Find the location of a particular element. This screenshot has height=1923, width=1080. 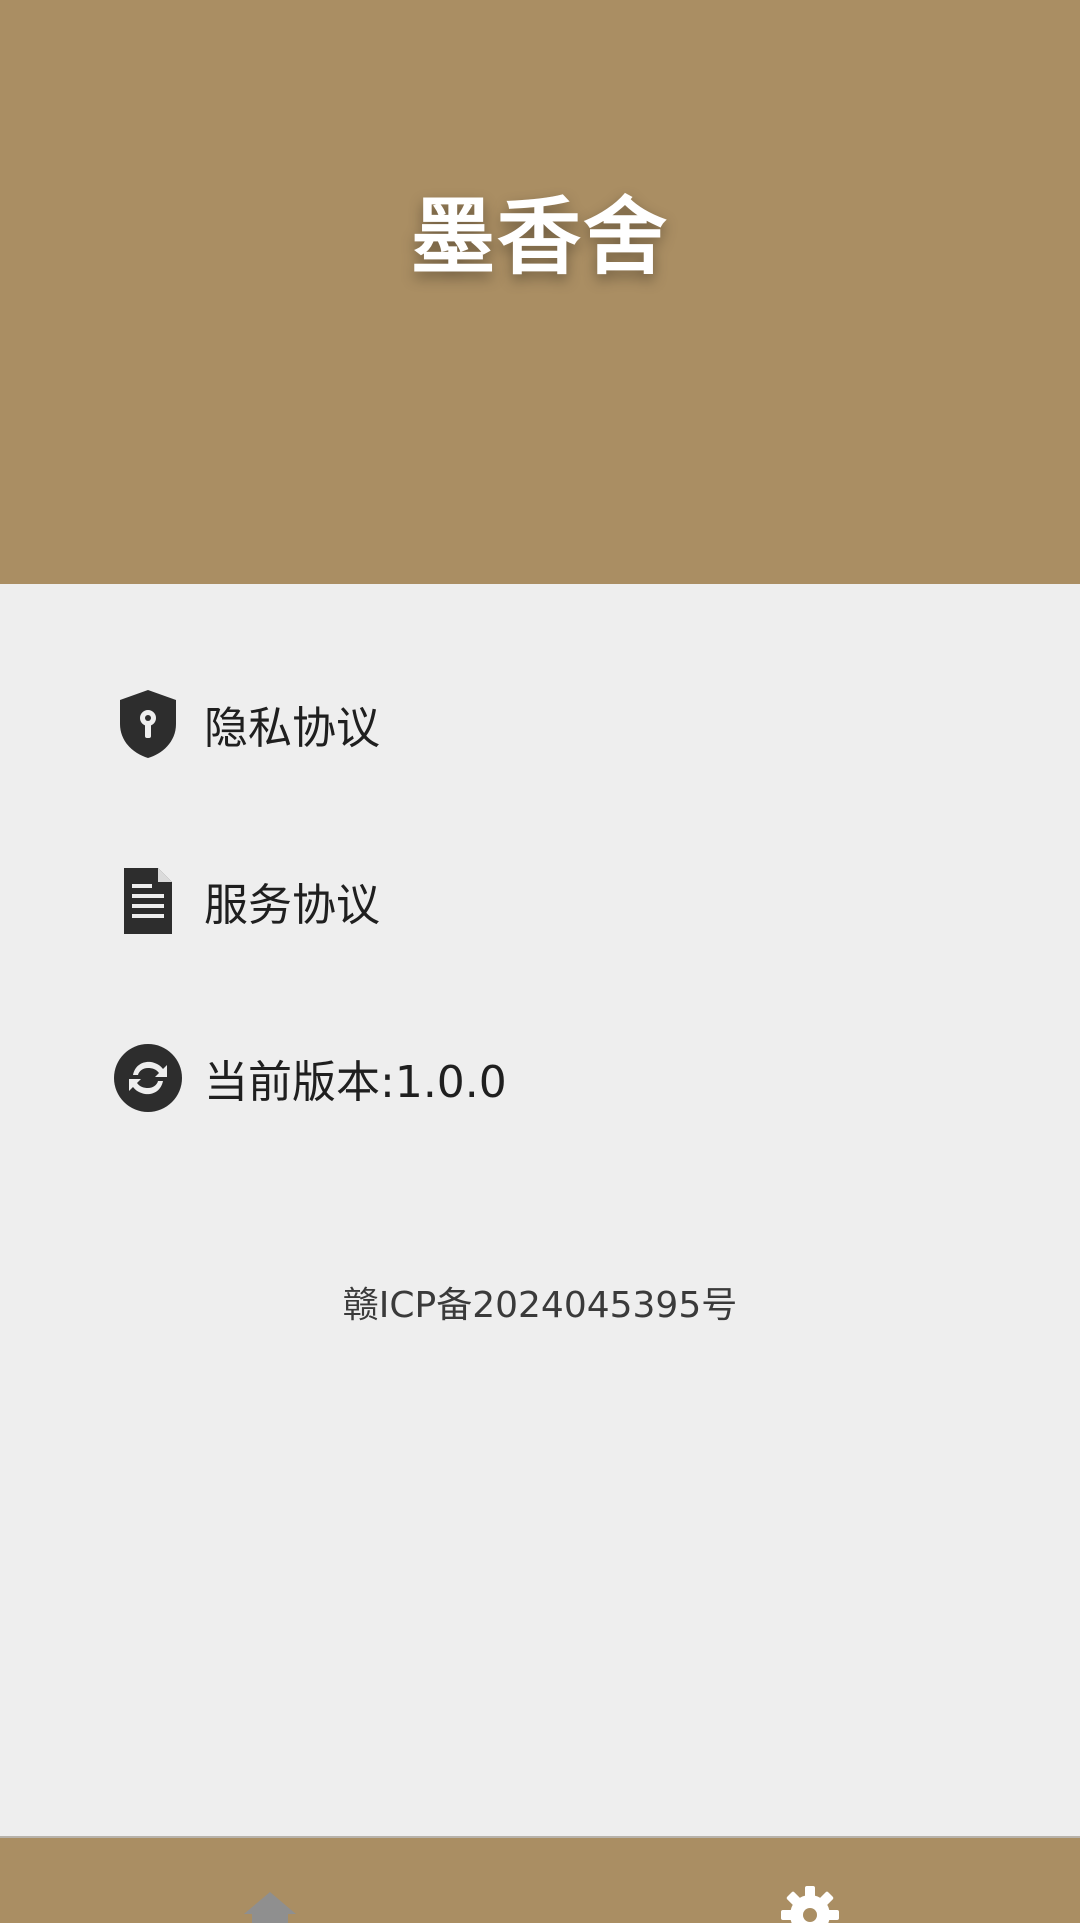

document-icon is located at coordinates (148, 901).